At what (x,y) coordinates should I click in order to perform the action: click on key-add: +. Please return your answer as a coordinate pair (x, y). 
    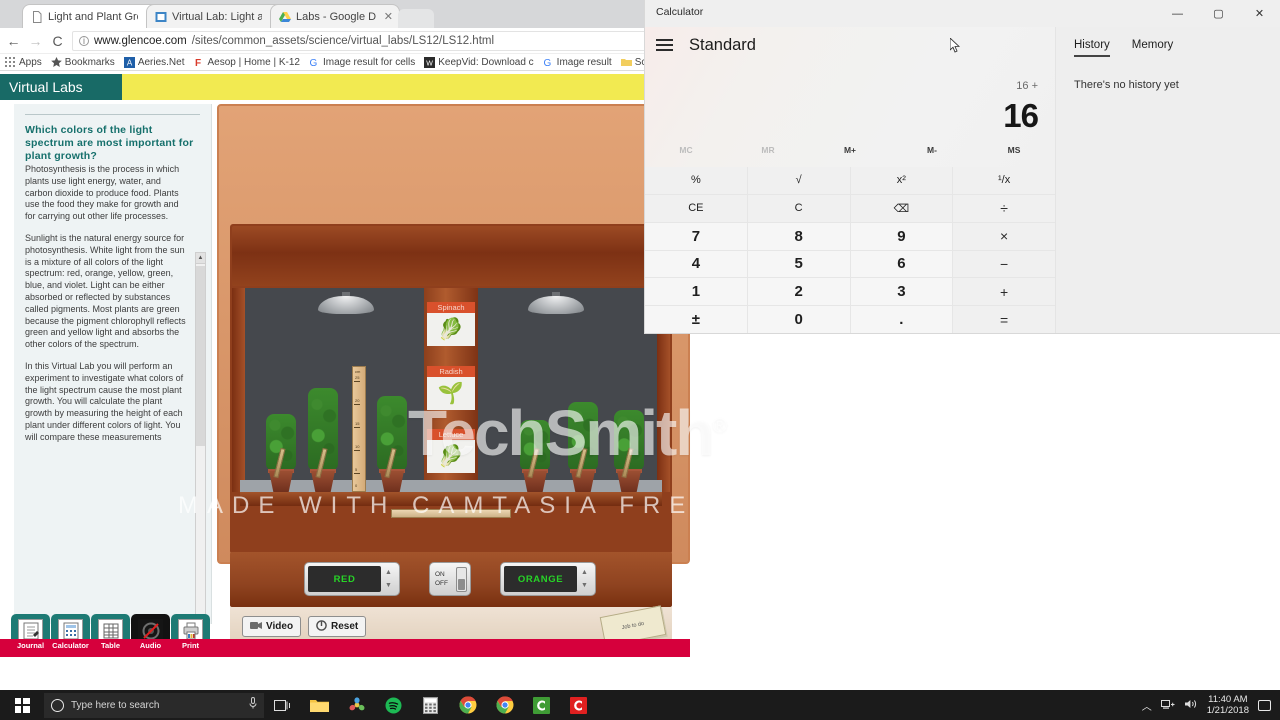
    Looking at the image, I should click on (1004, 292).